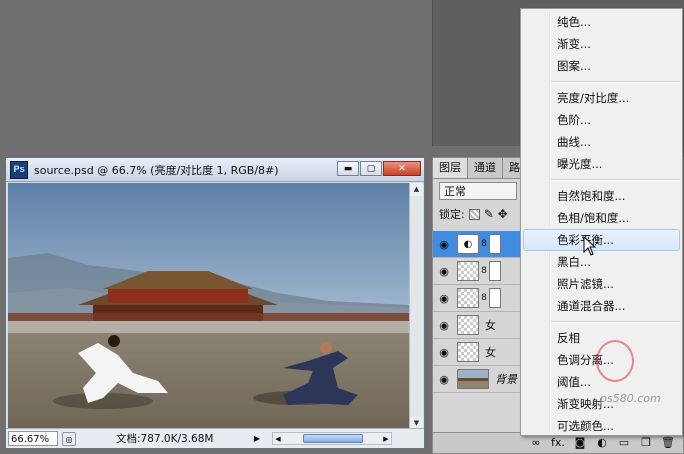 The width and height of the screenshot is (684, 454). Describe the element at coordinates (416, 189) in the screenshot. I see `scroll-up-icon: ▲` at that location.